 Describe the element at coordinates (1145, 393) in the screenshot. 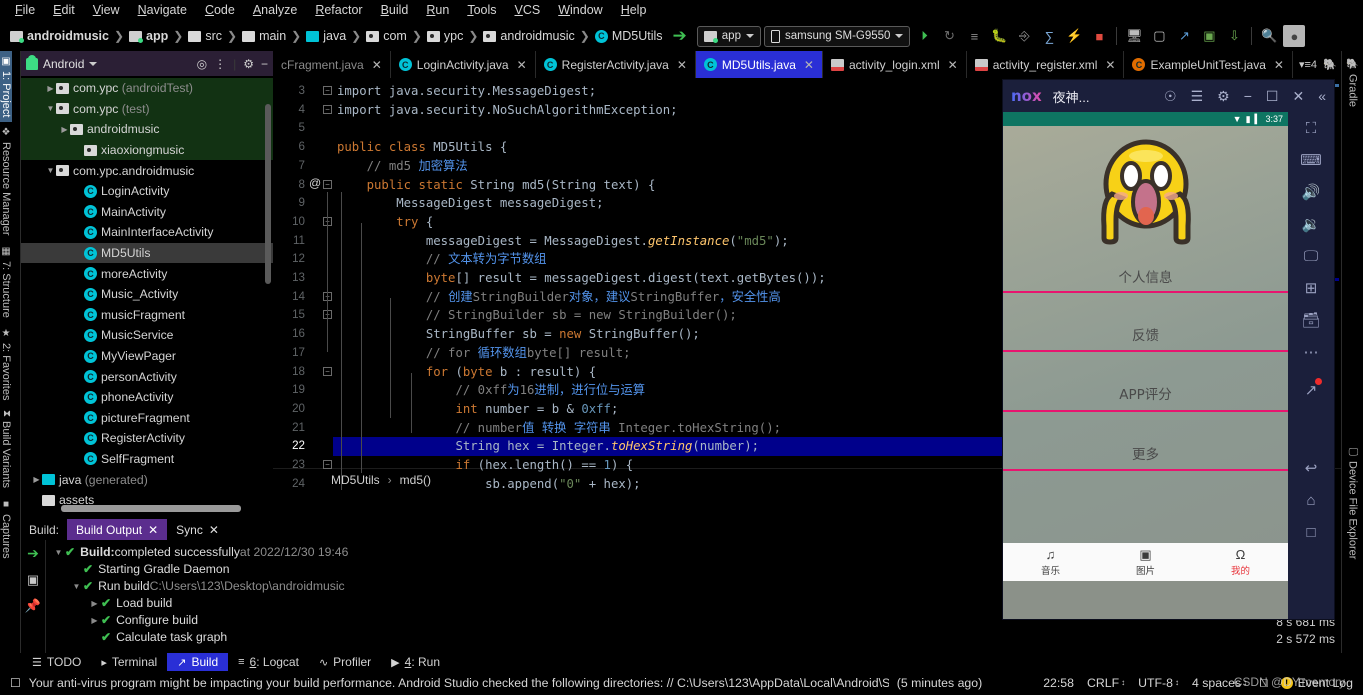

I see `menu-item-app-rating: APP评分` at that location.